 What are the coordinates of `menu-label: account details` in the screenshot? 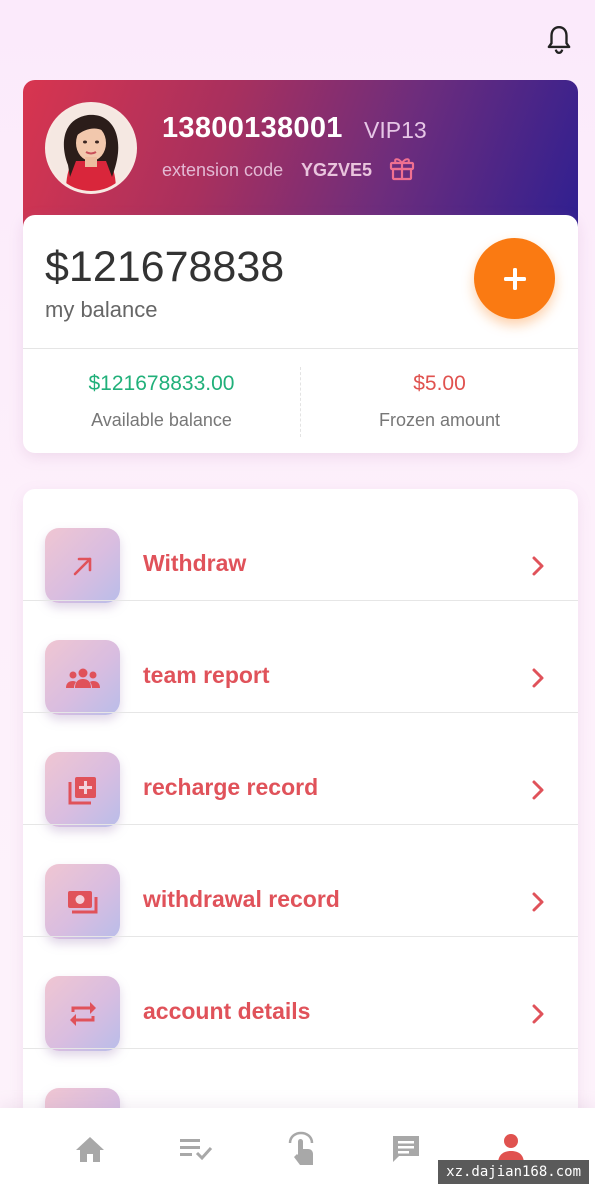 It's located at (227, 1011).